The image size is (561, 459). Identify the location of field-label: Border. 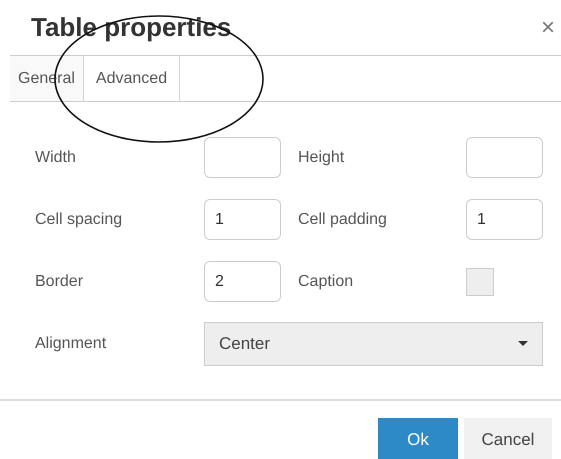
(59, 281).